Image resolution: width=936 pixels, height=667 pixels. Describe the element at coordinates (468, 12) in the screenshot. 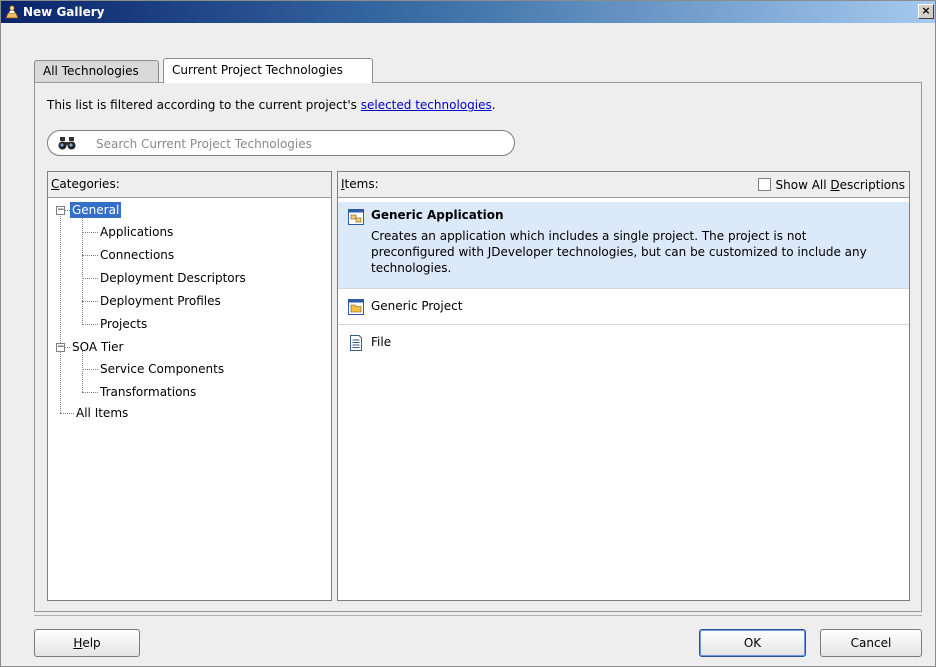

I see `title-bar: New Gallery ×` at that location.